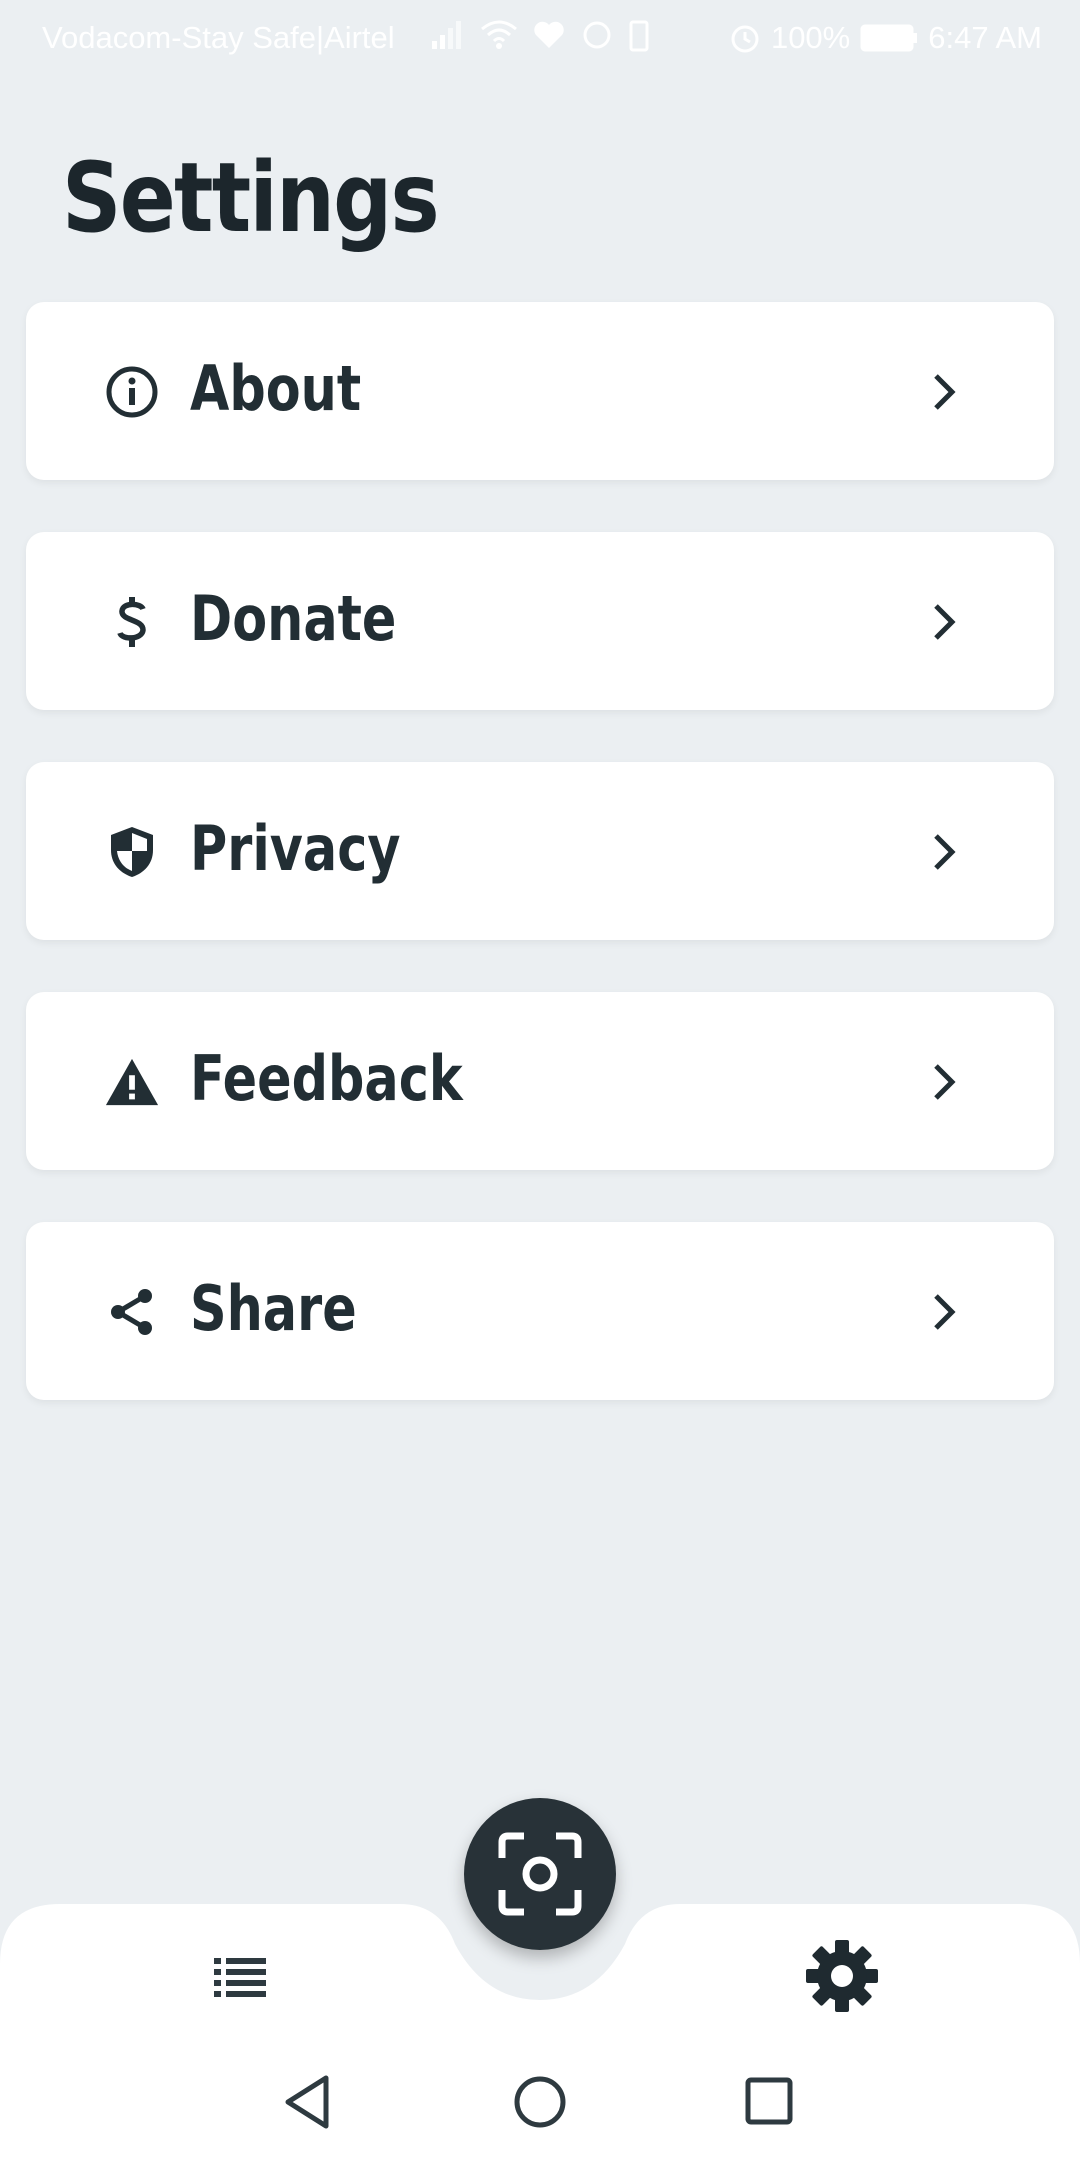  Describe the element at coordinates (132, 1082) in the screenshot. I see `warning-icon` at that location.